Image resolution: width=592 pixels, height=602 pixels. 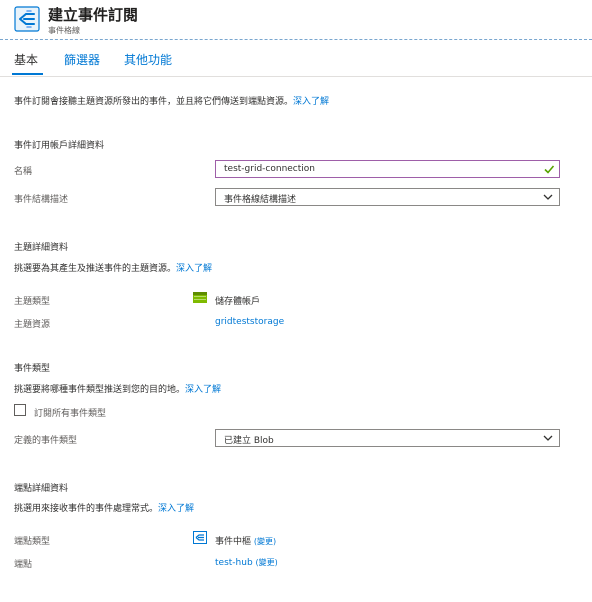 I want to click on storage-account-icon, so click(x=200, y=297).